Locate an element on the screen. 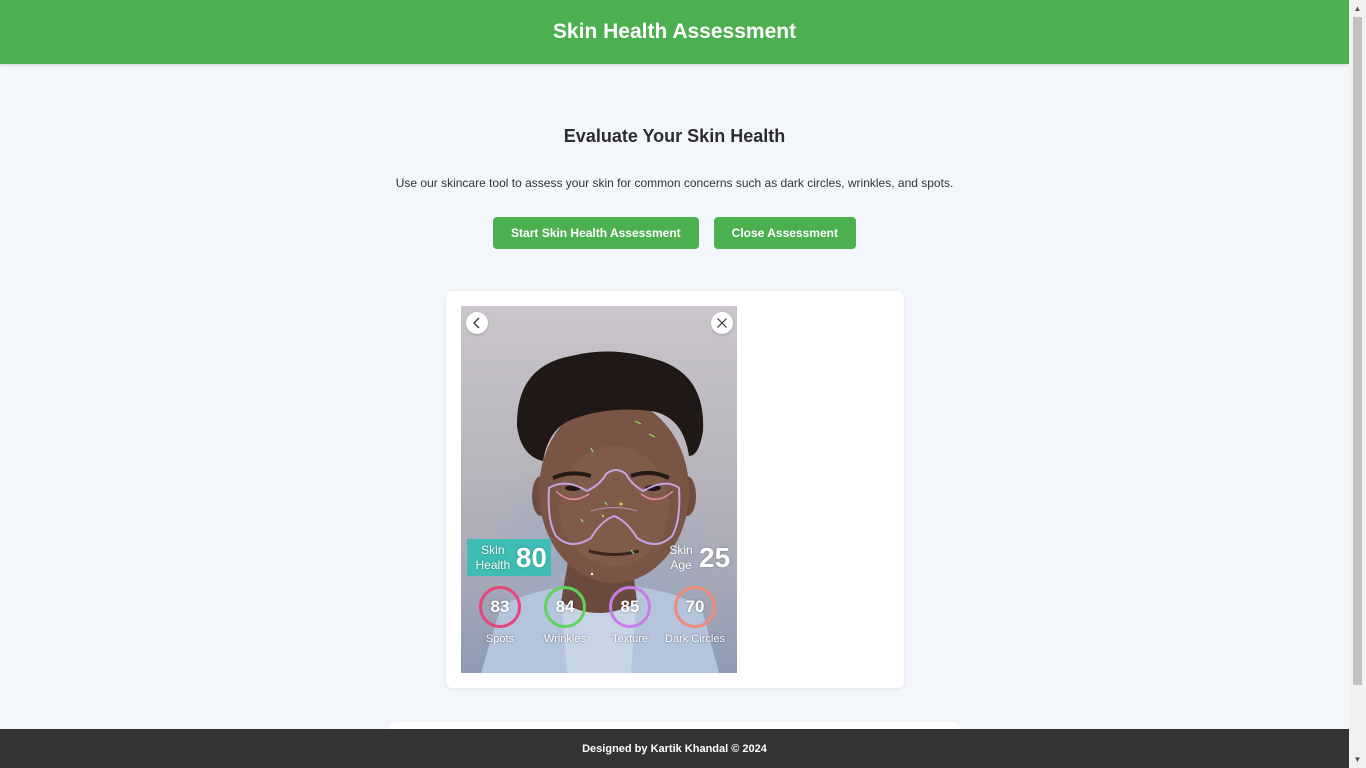 The image size is (1366, 768). app-header: Skin Health Assessment is located at coordinates (674, 32).